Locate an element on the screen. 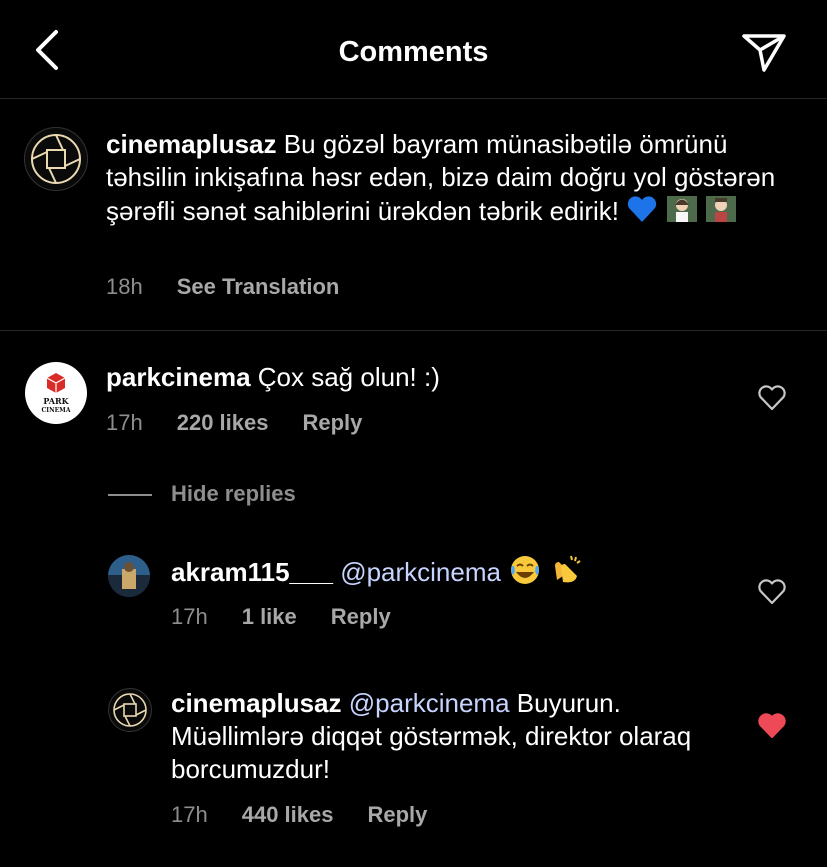 This screenshot has width=827, height=867. page-title: Comments is located at coordinates (413, 52).